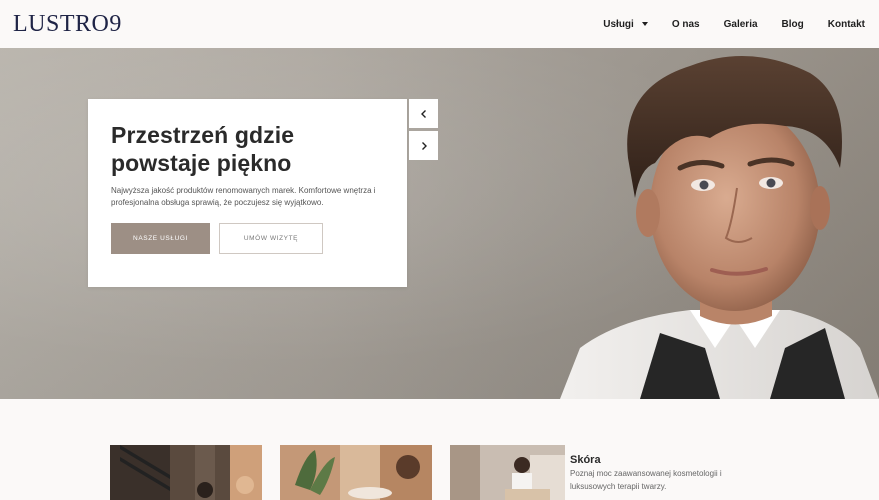  I want to click on hero-title: Przestrzeń gdzie powstaje piękno, so click(203, 149).